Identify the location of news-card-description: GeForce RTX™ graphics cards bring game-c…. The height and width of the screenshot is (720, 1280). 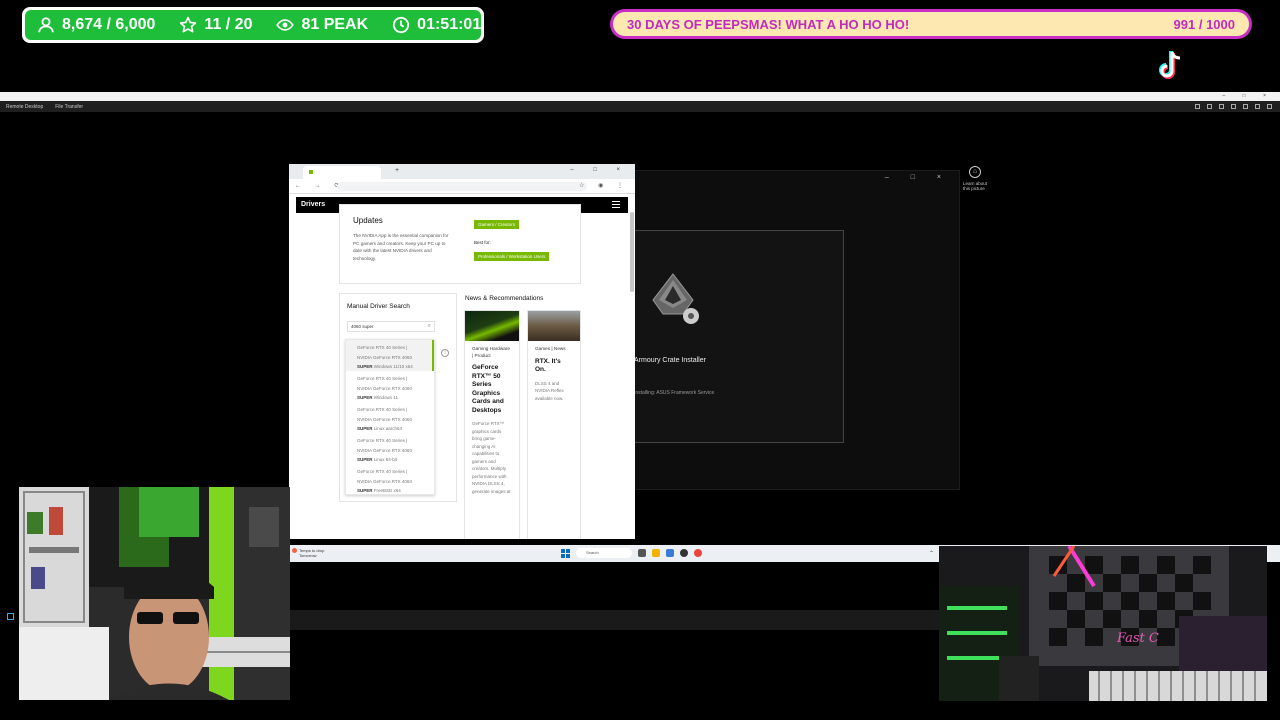
(491, 457).